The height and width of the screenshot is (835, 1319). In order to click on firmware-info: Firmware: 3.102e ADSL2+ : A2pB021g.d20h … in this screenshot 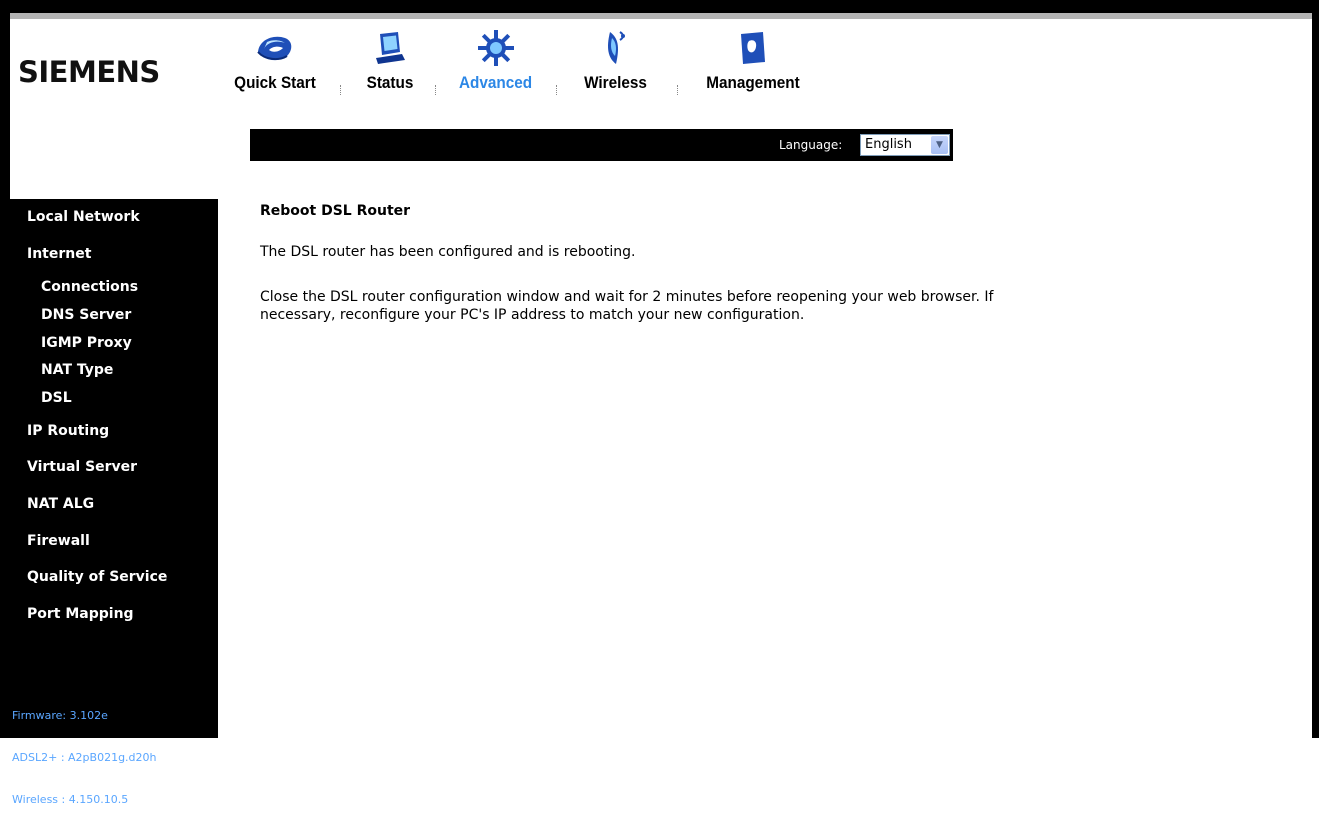, I will do `click(84, 758)`.